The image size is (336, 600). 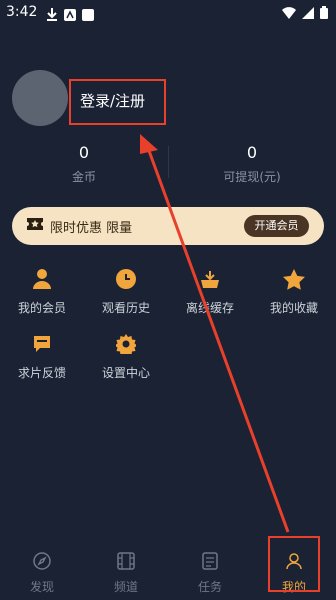 I want to click on coins-value: 0, so click(x=84, y=152).